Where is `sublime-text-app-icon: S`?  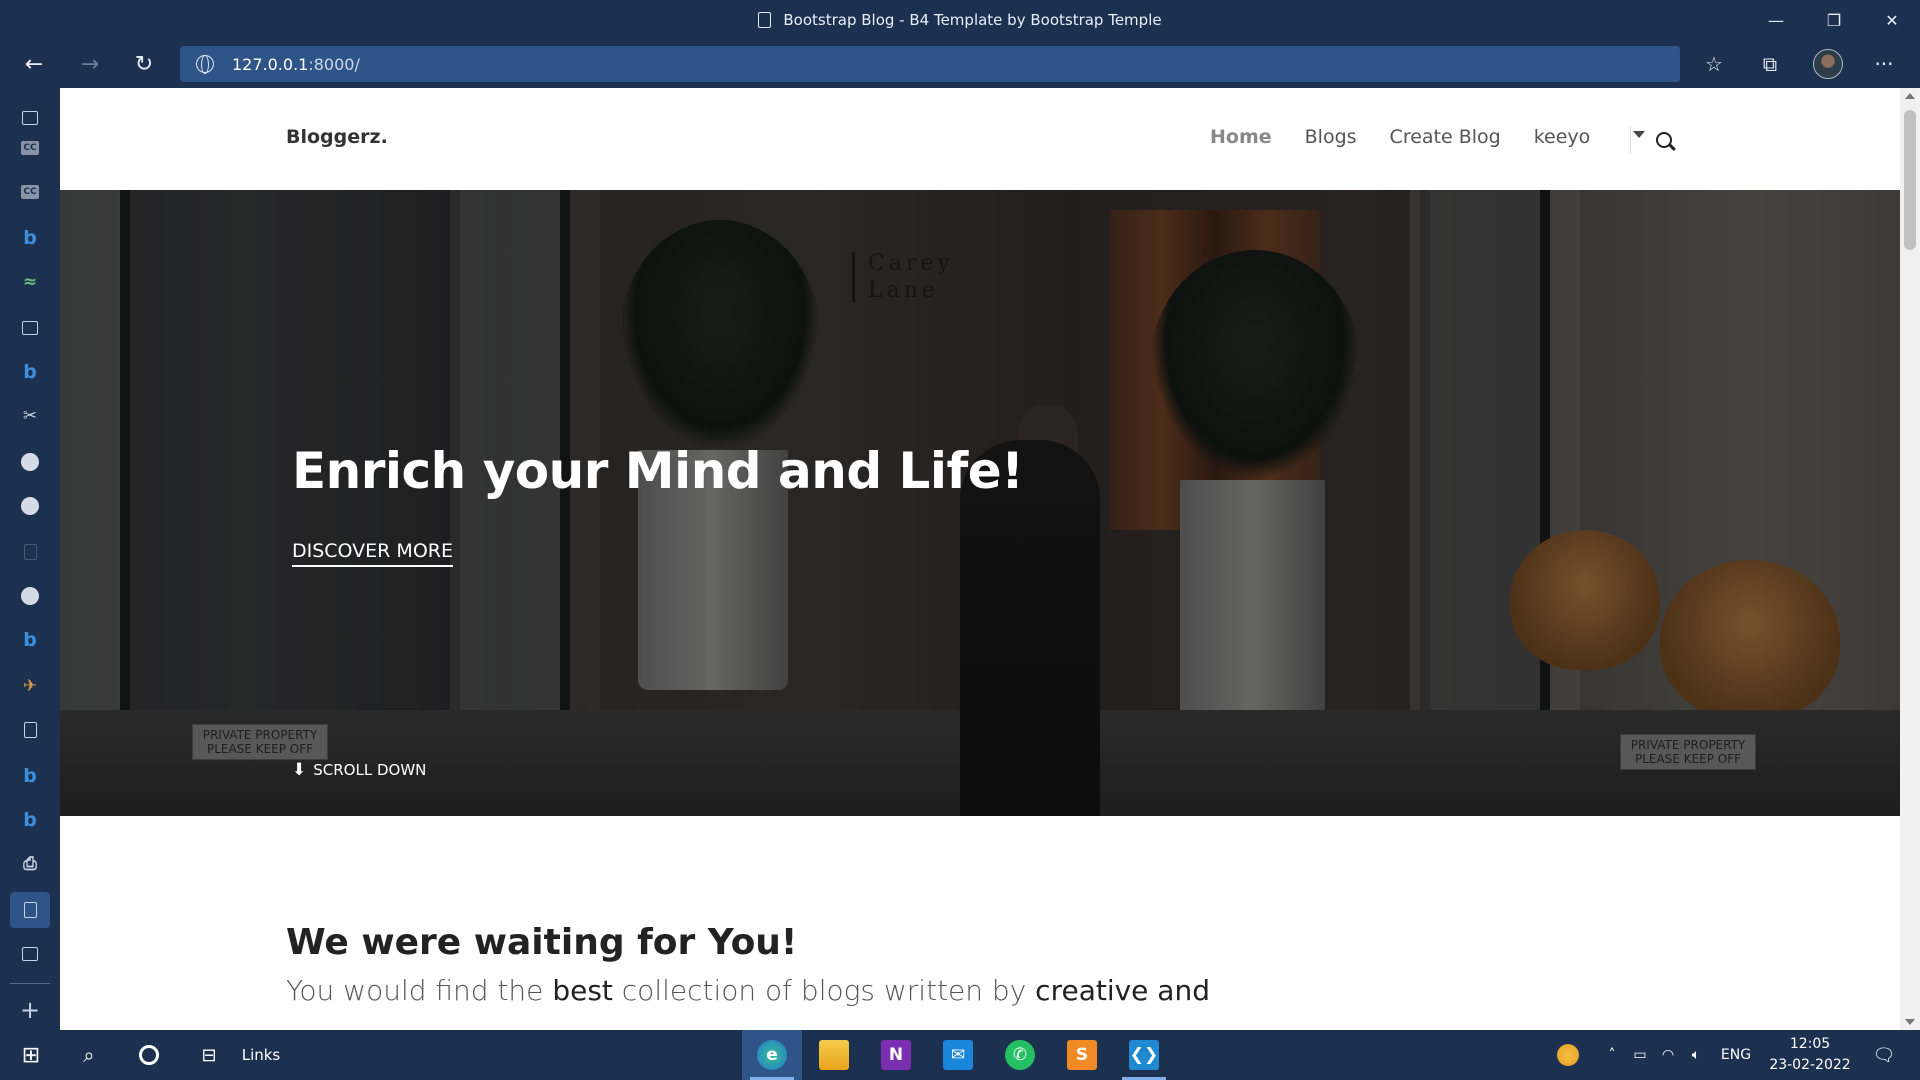
sublime-text-app-icon: S is located at coordinates (1082, 1055).